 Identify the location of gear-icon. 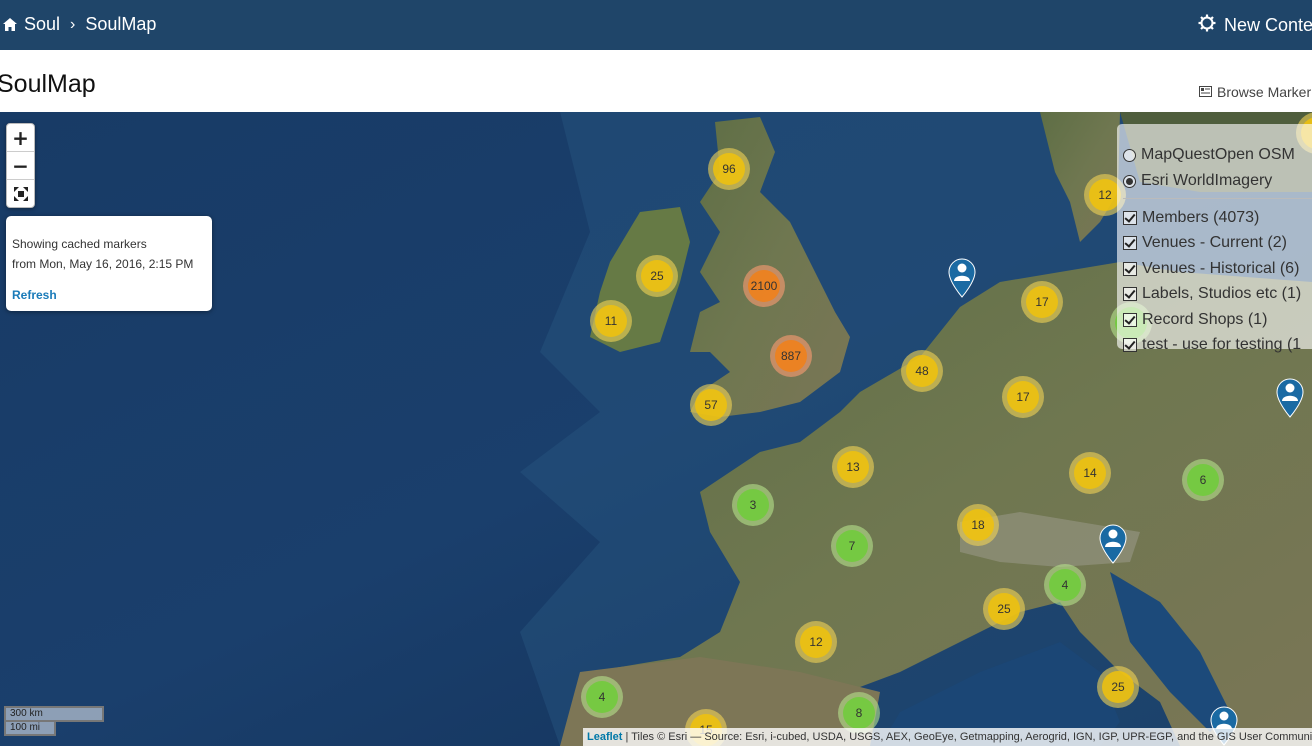
(1207, 25).